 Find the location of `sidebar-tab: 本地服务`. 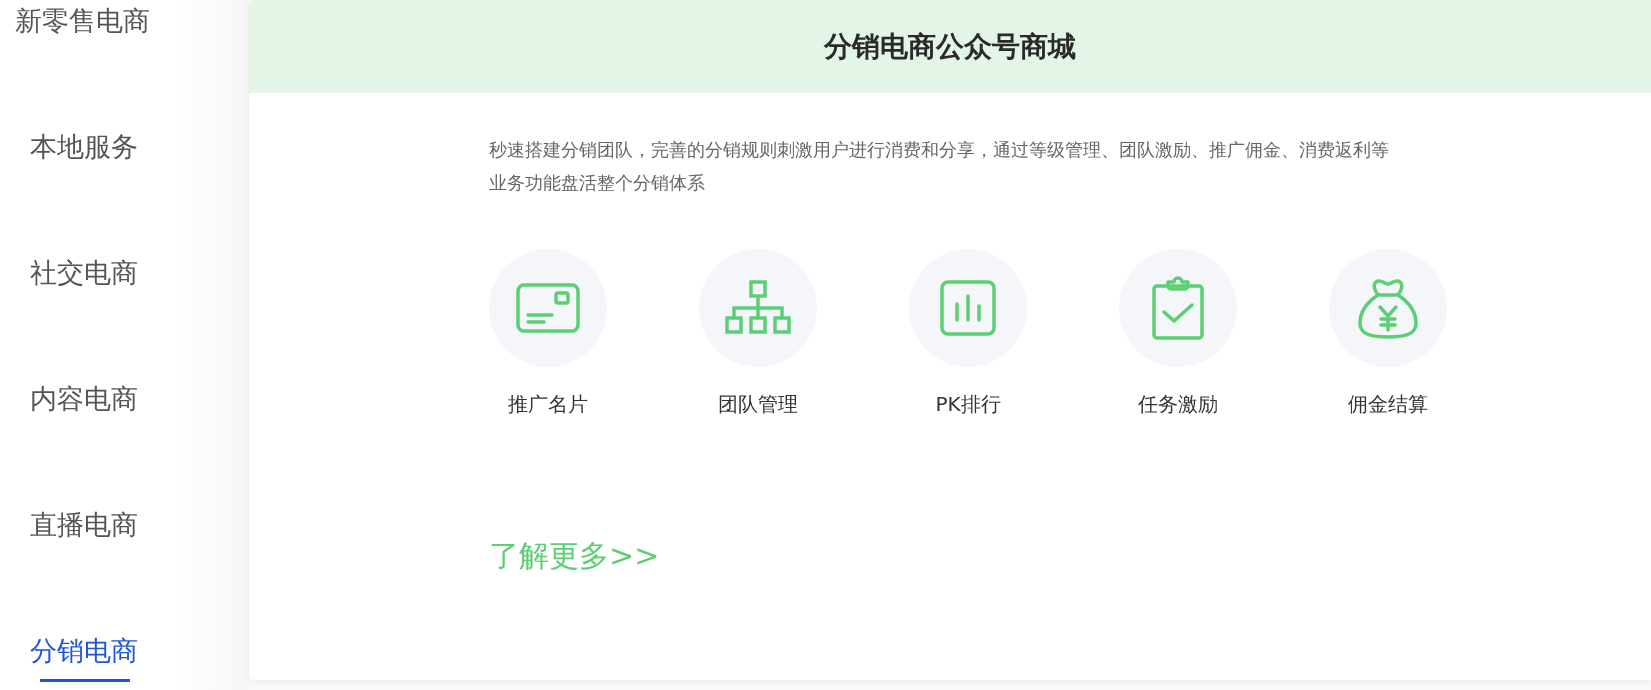

sidebar-tab: 本地服务 is located at coordinates (139, 146).